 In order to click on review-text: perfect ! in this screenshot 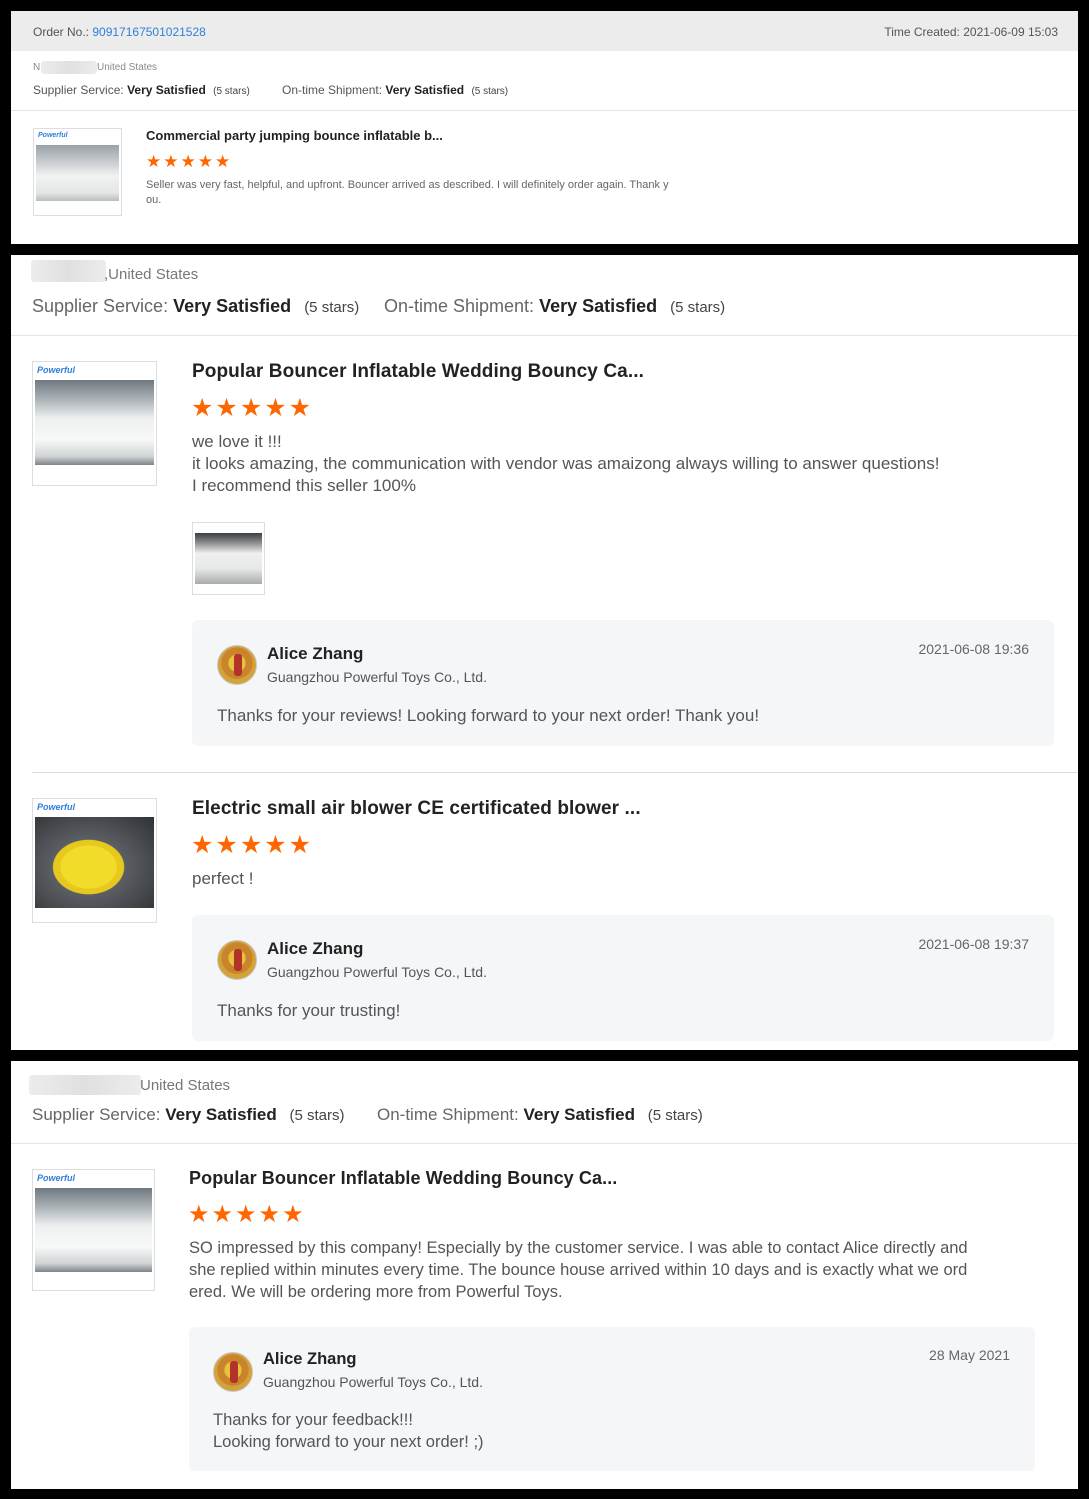, I will do `click(222, 879)`.